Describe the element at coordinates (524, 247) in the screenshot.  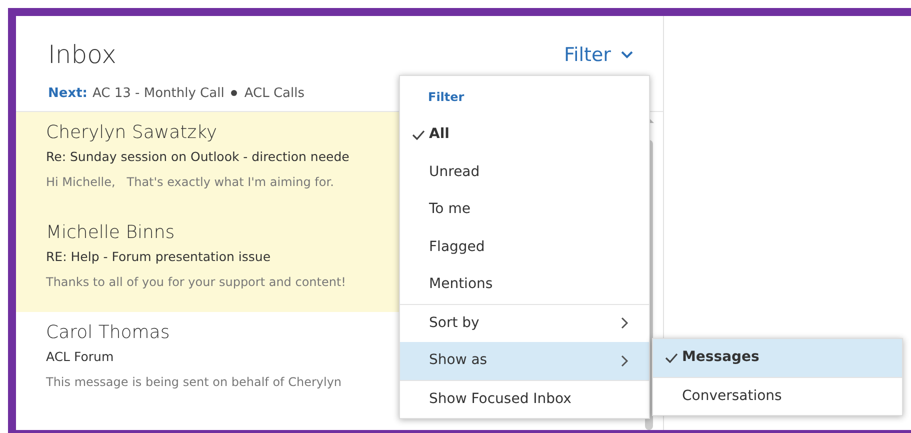
I see `menu-item: Flagged` at that location.